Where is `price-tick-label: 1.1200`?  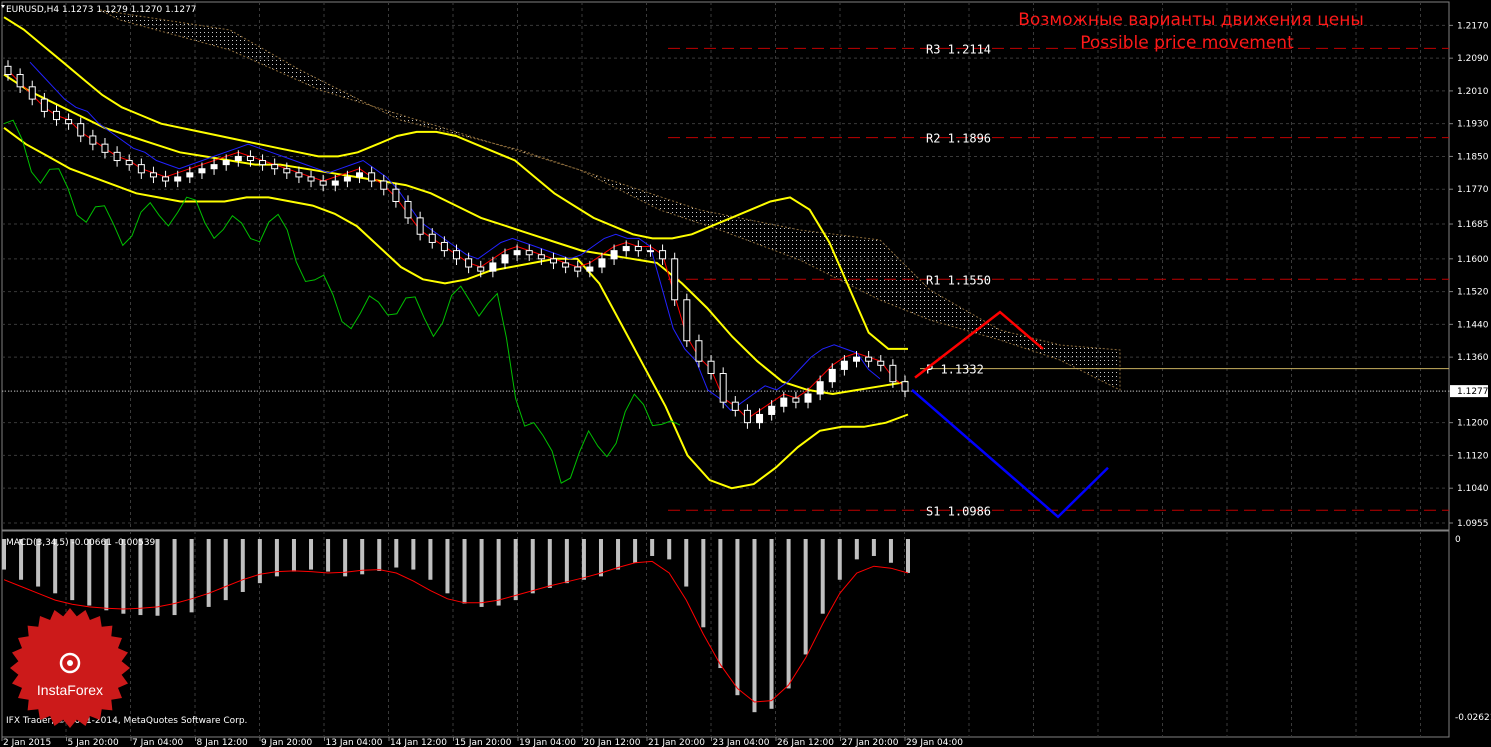
price-tick-label: 1.1200 is located at coordinates (1473, 424).